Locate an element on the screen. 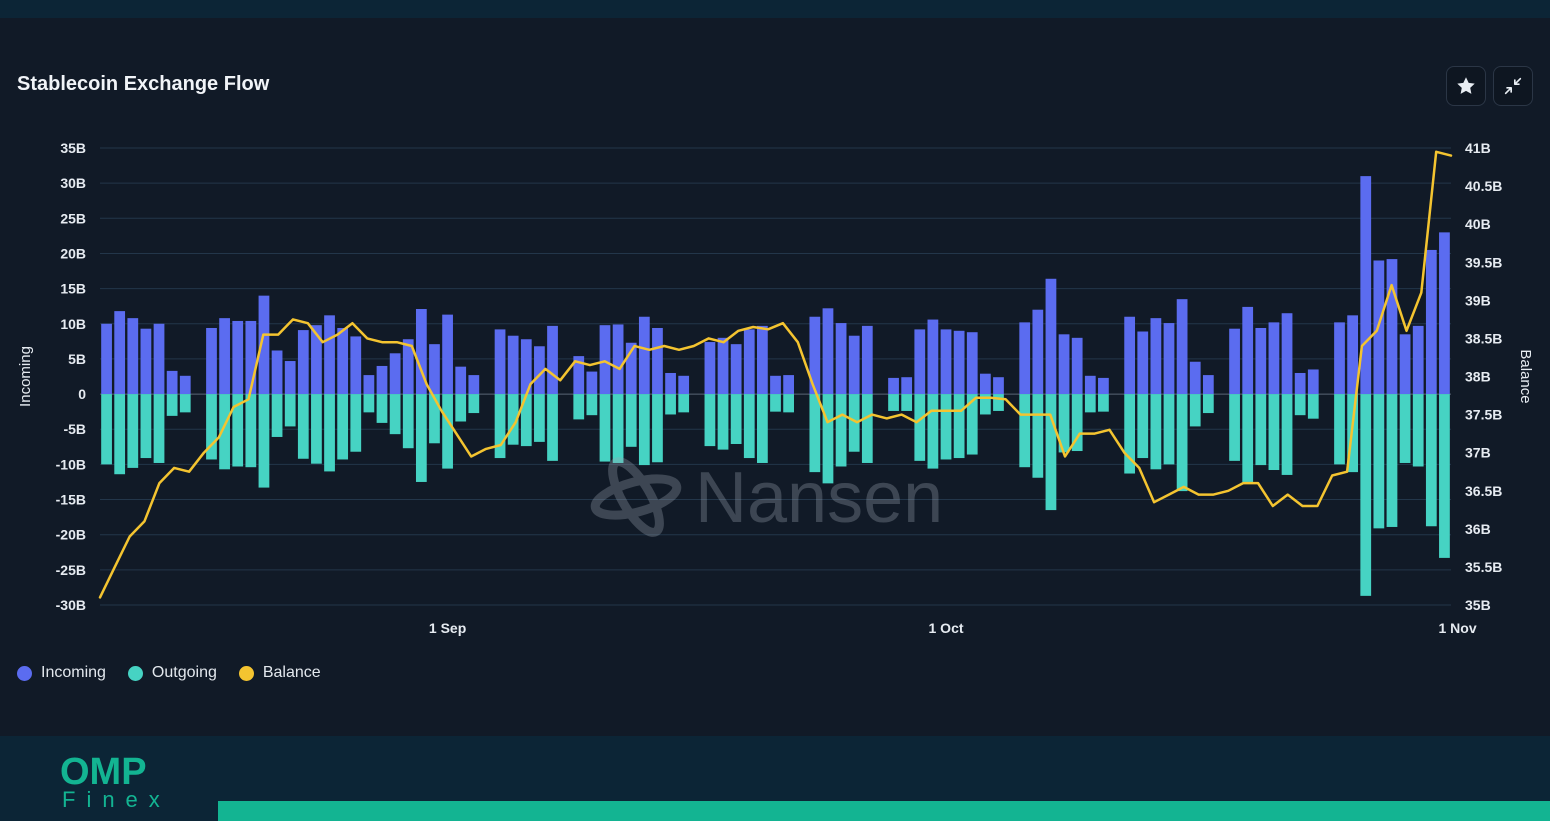 The height and width of the screenshot is (821, 1550). y-tick-label: 15B is located at coordinates (73, 289).